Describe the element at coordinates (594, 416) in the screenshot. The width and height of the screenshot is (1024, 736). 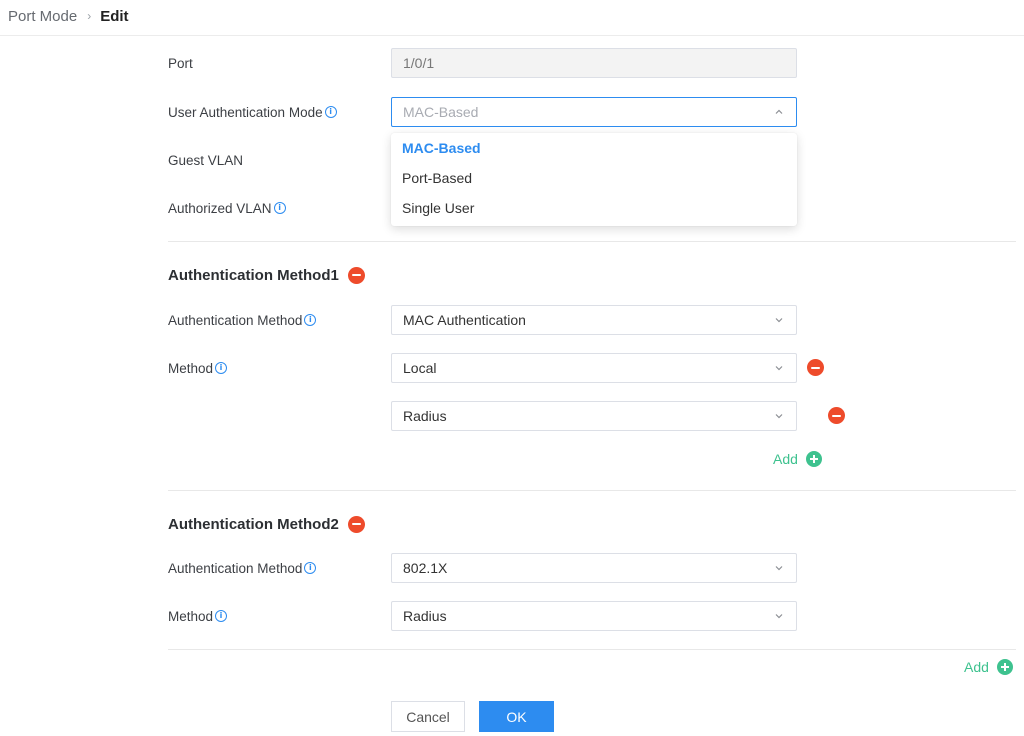
I see `method1-method-select-2: Radius` at that location.